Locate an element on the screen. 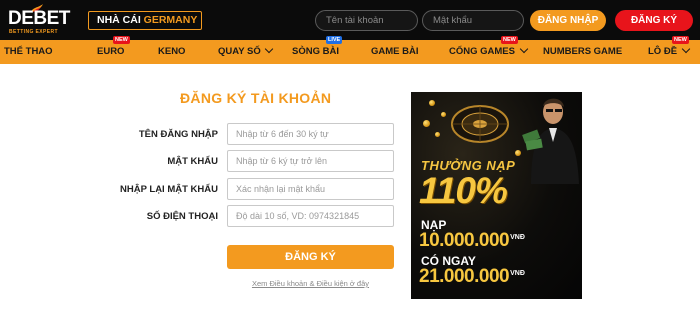  nav-item-lo-de: LÔ ĐỀ NEW is located at coordinates (669, 50).